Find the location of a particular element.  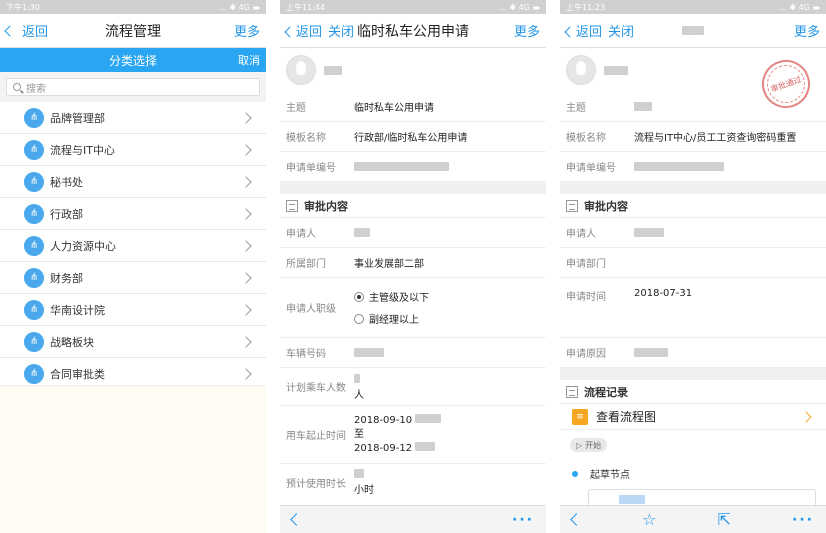

field-label: 申请部门 is located at coordinates (586, 264).